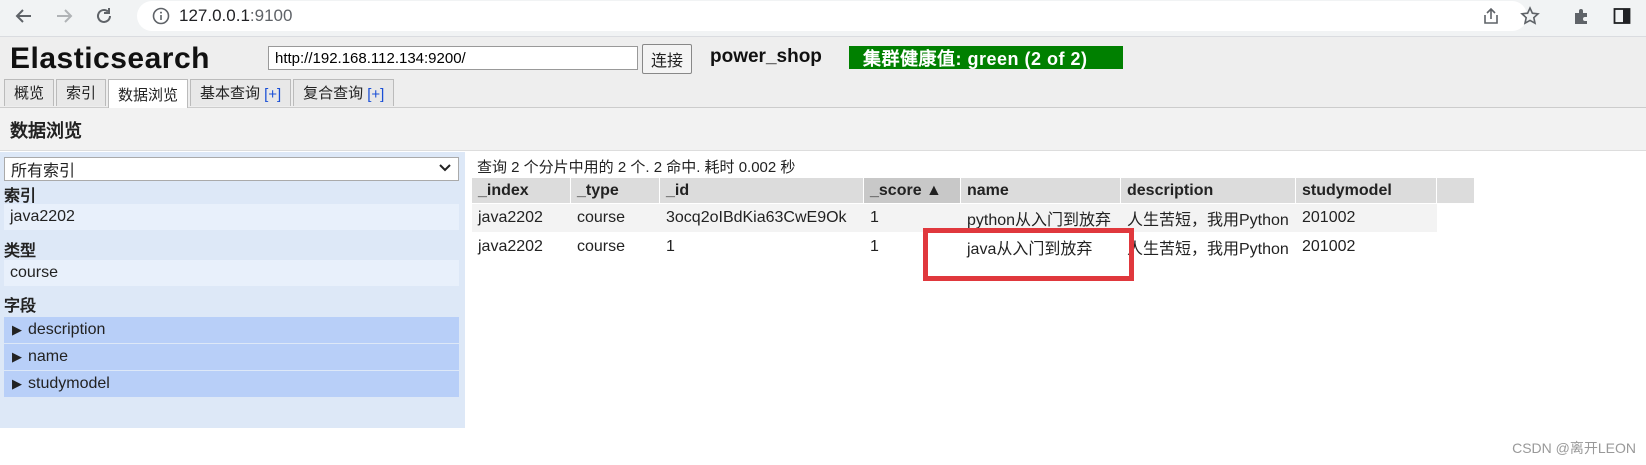  What do you see at coordinates (1491, 16) in the screenshot?
I see `share-icon` at bounding box center [1491, 16].